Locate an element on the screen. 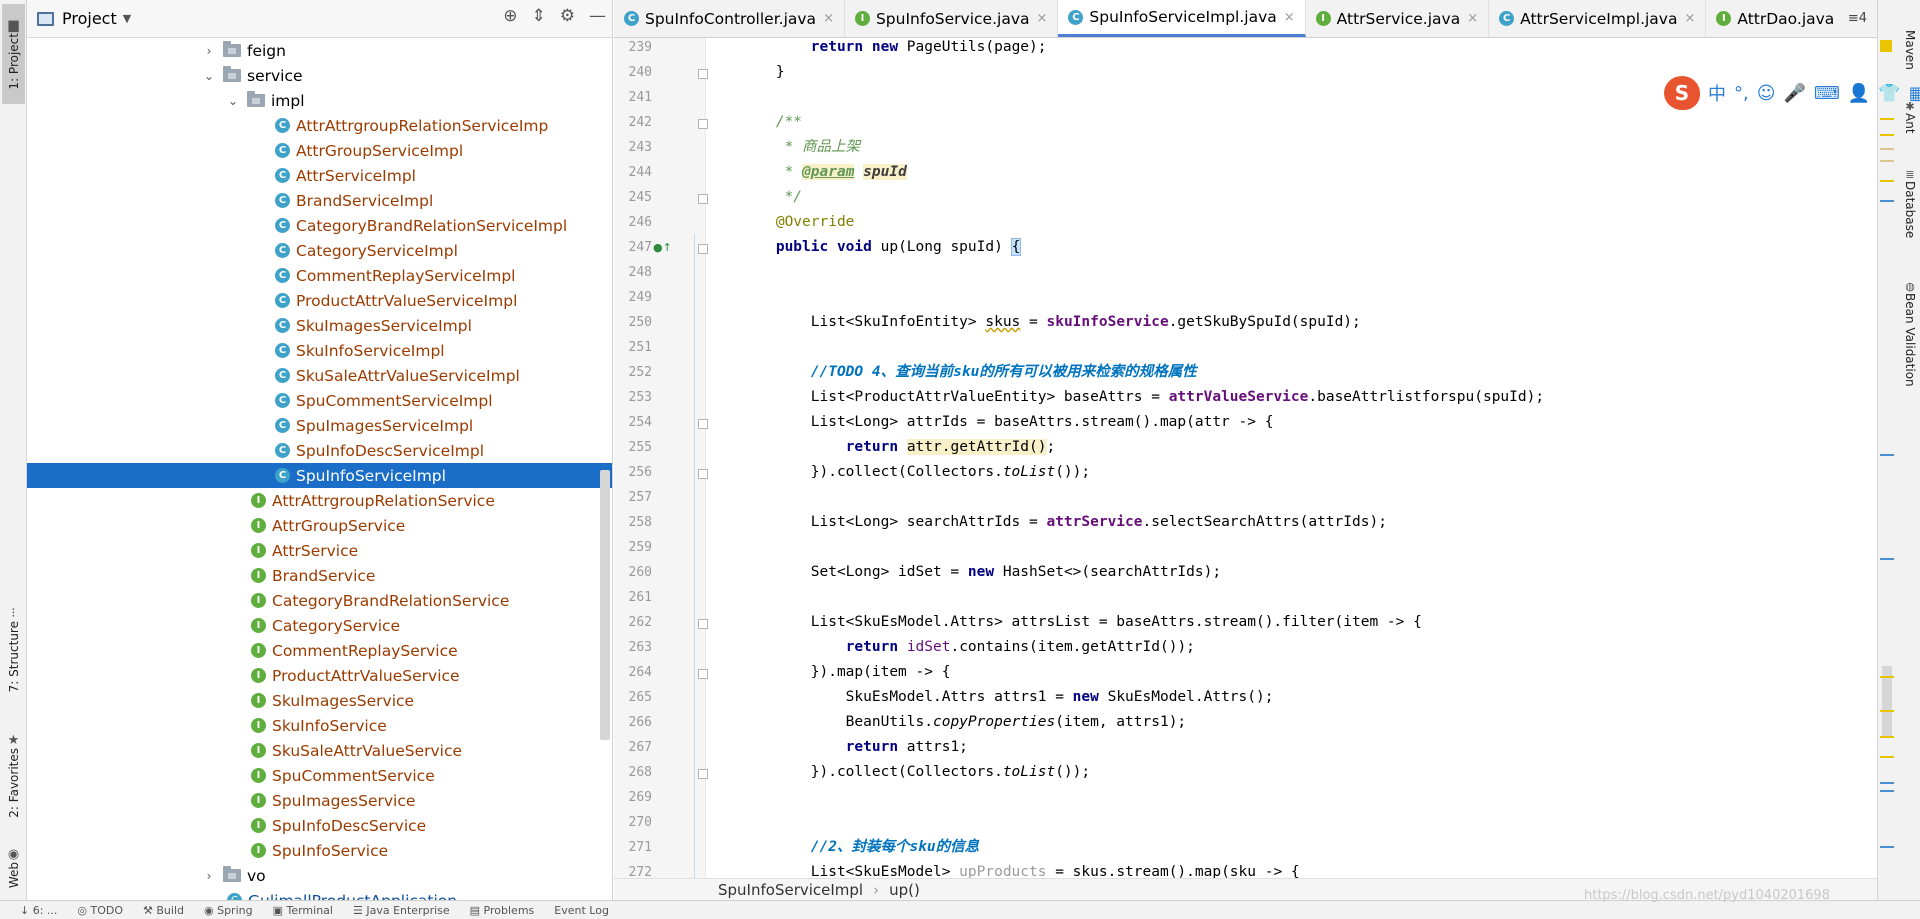 Image resolution: width=1920 pixels, height=919 pixels. status-bar-item: ◉ Spring is located at coordinates (228, 910).